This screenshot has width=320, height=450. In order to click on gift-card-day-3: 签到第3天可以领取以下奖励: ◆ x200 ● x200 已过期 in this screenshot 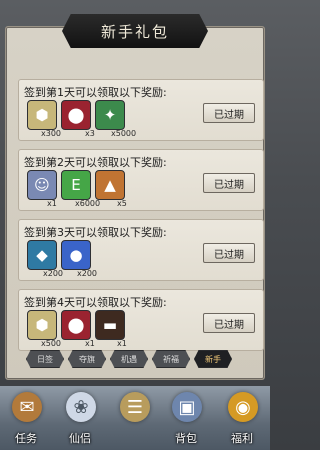, I will do `click(141, 250)`.